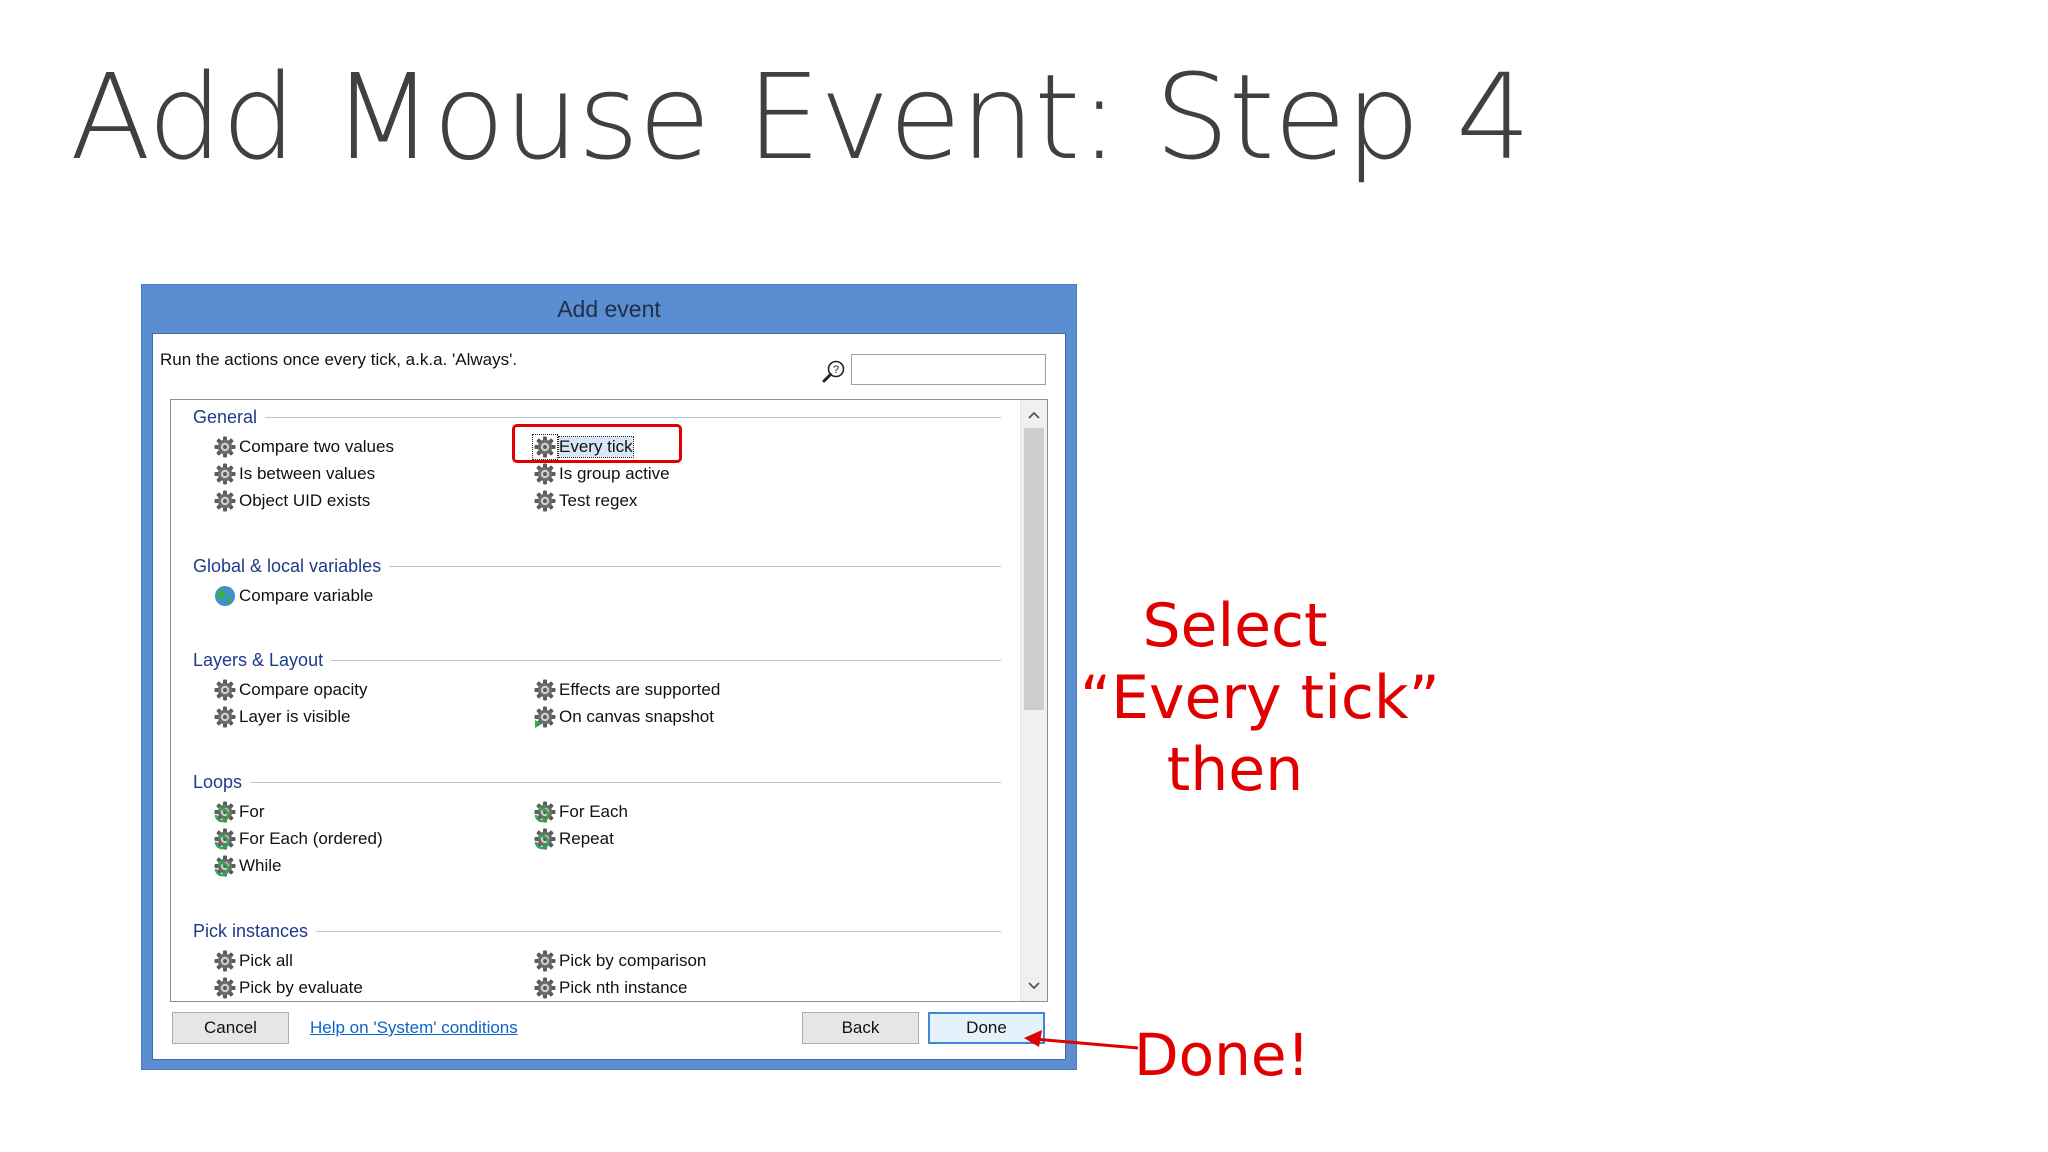  Describe the element at coordinates (311, 838) in the screenshot. I see `condition-label: For Each (ordered)` at that location.